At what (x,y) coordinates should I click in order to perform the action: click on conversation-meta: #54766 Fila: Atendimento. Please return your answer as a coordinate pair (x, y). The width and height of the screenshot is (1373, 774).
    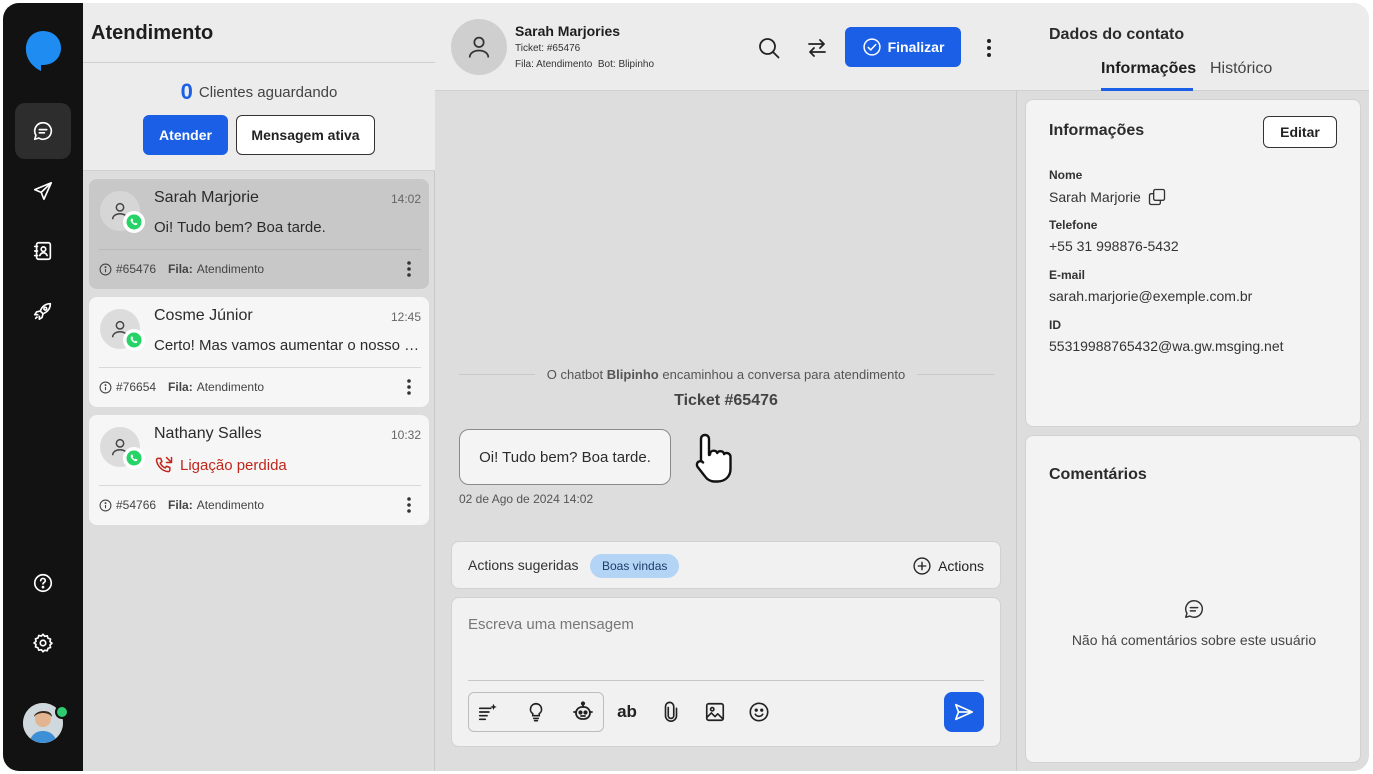
    Looking at the image, I should click on (181, 505).